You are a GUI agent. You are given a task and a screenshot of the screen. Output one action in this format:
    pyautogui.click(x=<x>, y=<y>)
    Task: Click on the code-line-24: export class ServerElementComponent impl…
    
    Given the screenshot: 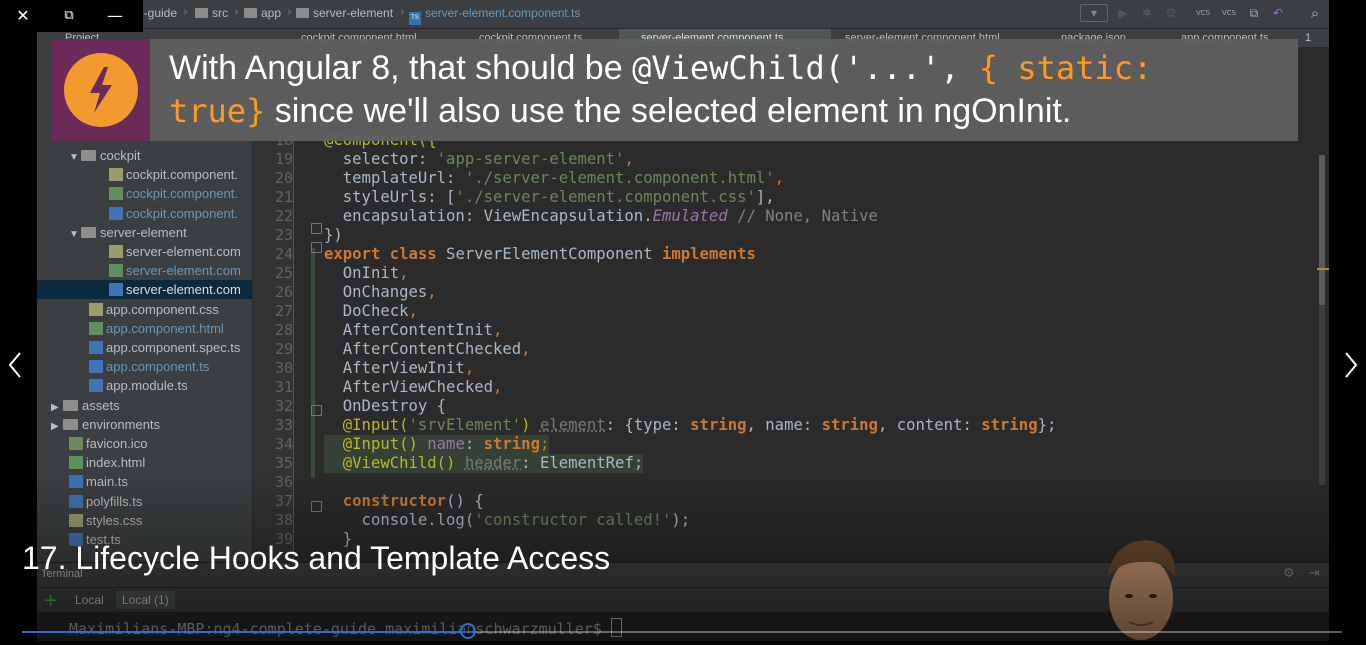 What is the action you would take?
    pyautogui.click(x=540, y=254)
    